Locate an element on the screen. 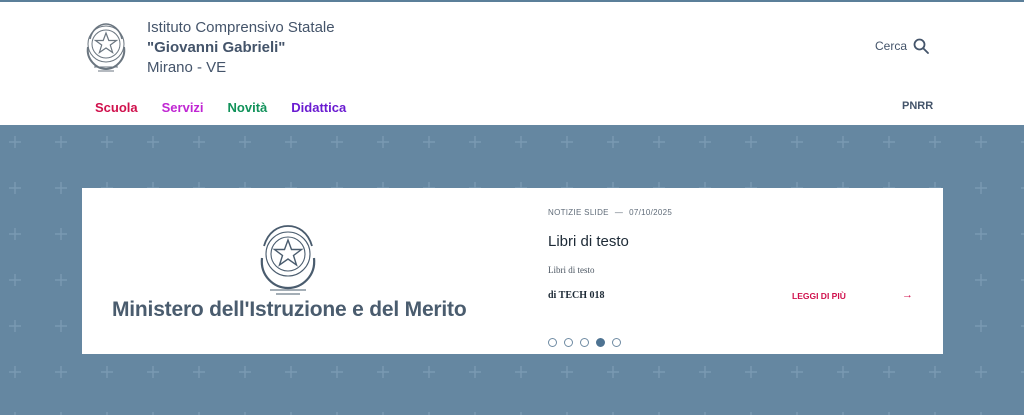 Image resolution: width=1024 pixels, height=415 pixels. carousel-pagination is located at coordinates (584, 342).